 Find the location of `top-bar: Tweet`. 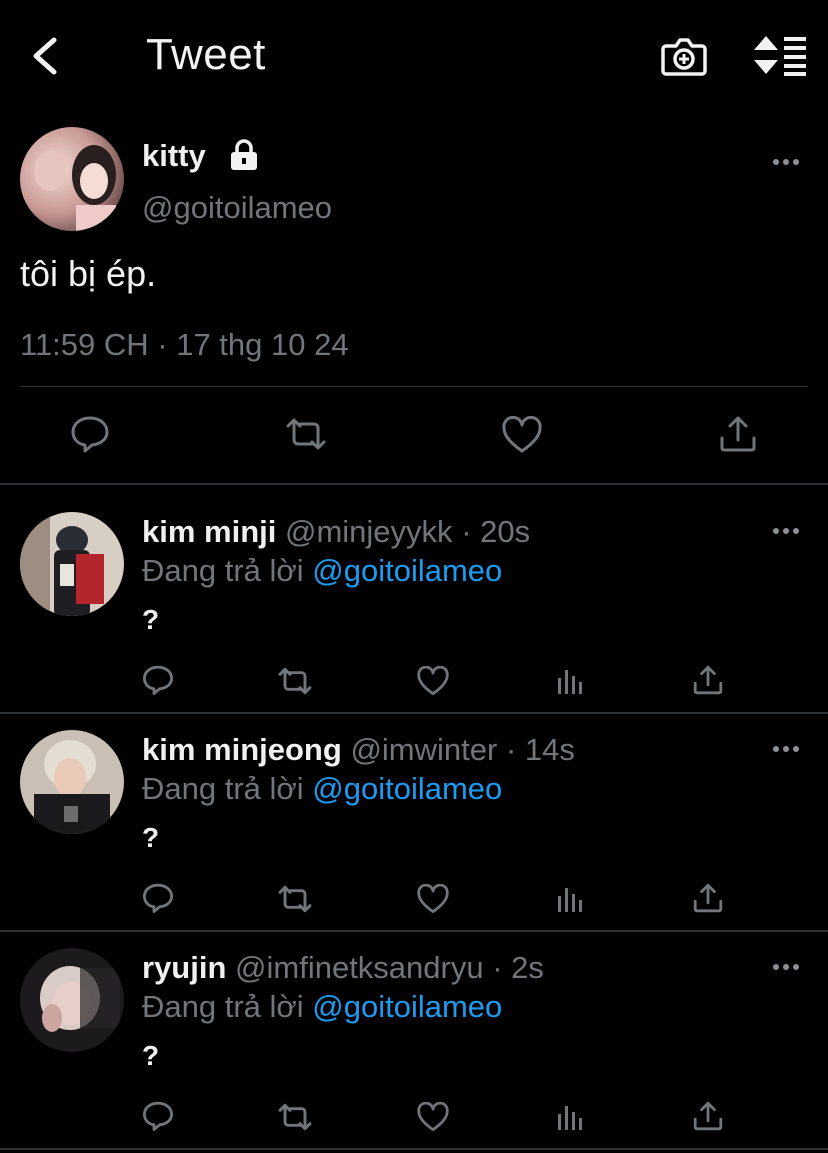

top-bar: Tweet is located at coordinates (414, 56).